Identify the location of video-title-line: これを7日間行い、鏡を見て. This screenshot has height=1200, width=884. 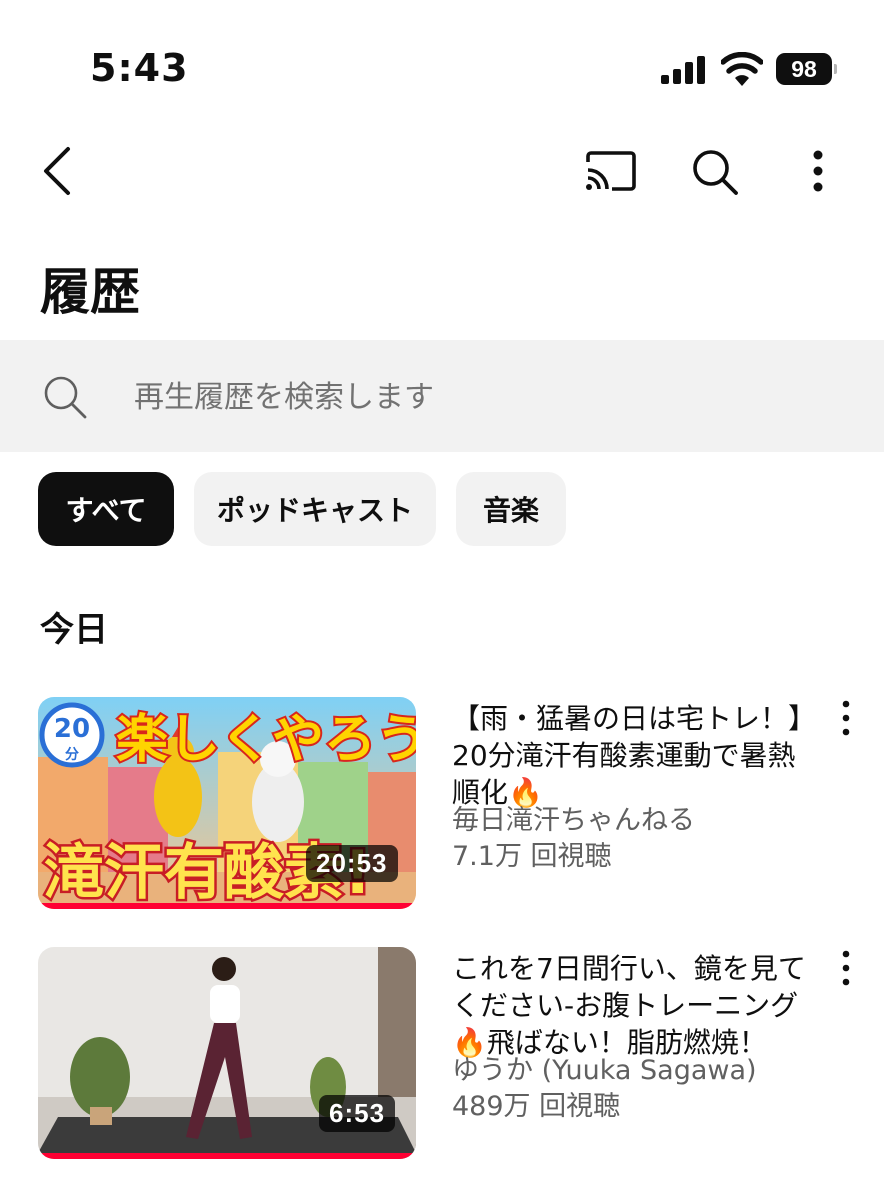
(629, 968).